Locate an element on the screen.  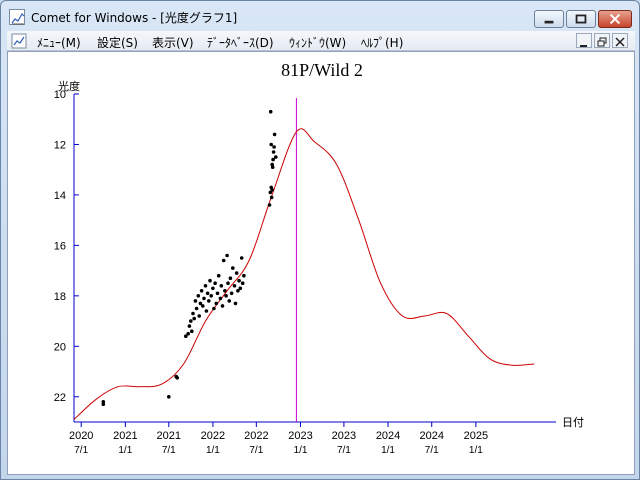
menu-database: ﾃﾞｰﾀﾍﾞｰｽ(D) is located at coordinates (240, 42).